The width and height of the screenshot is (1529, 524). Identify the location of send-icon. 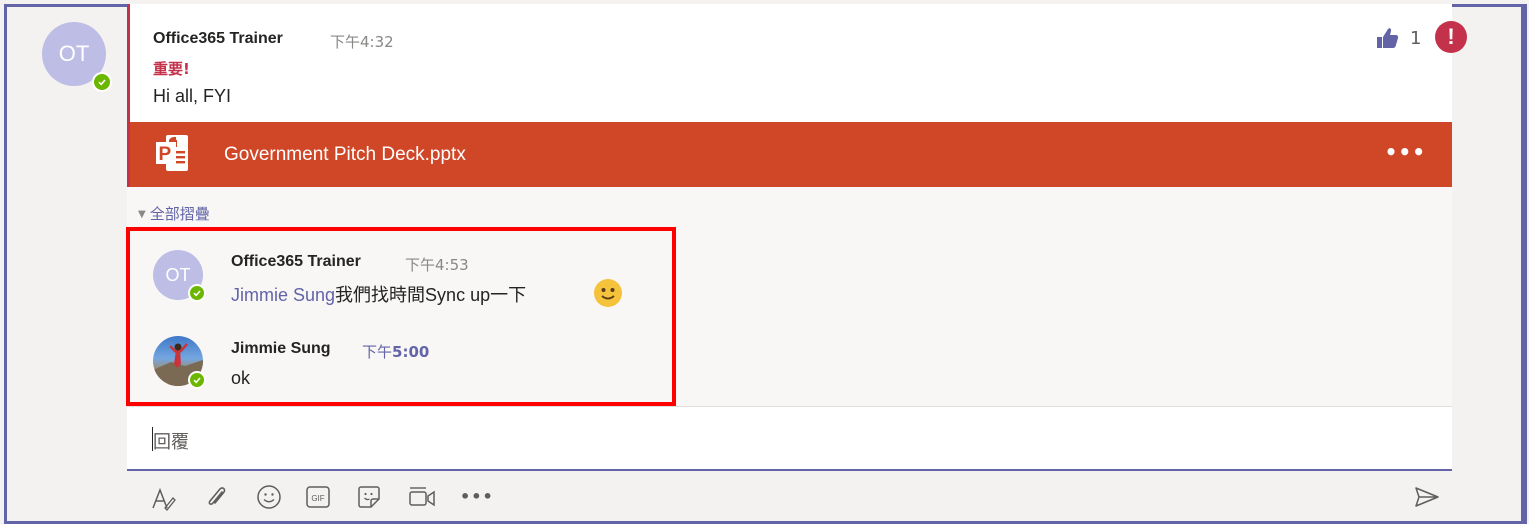
(1427, 499).